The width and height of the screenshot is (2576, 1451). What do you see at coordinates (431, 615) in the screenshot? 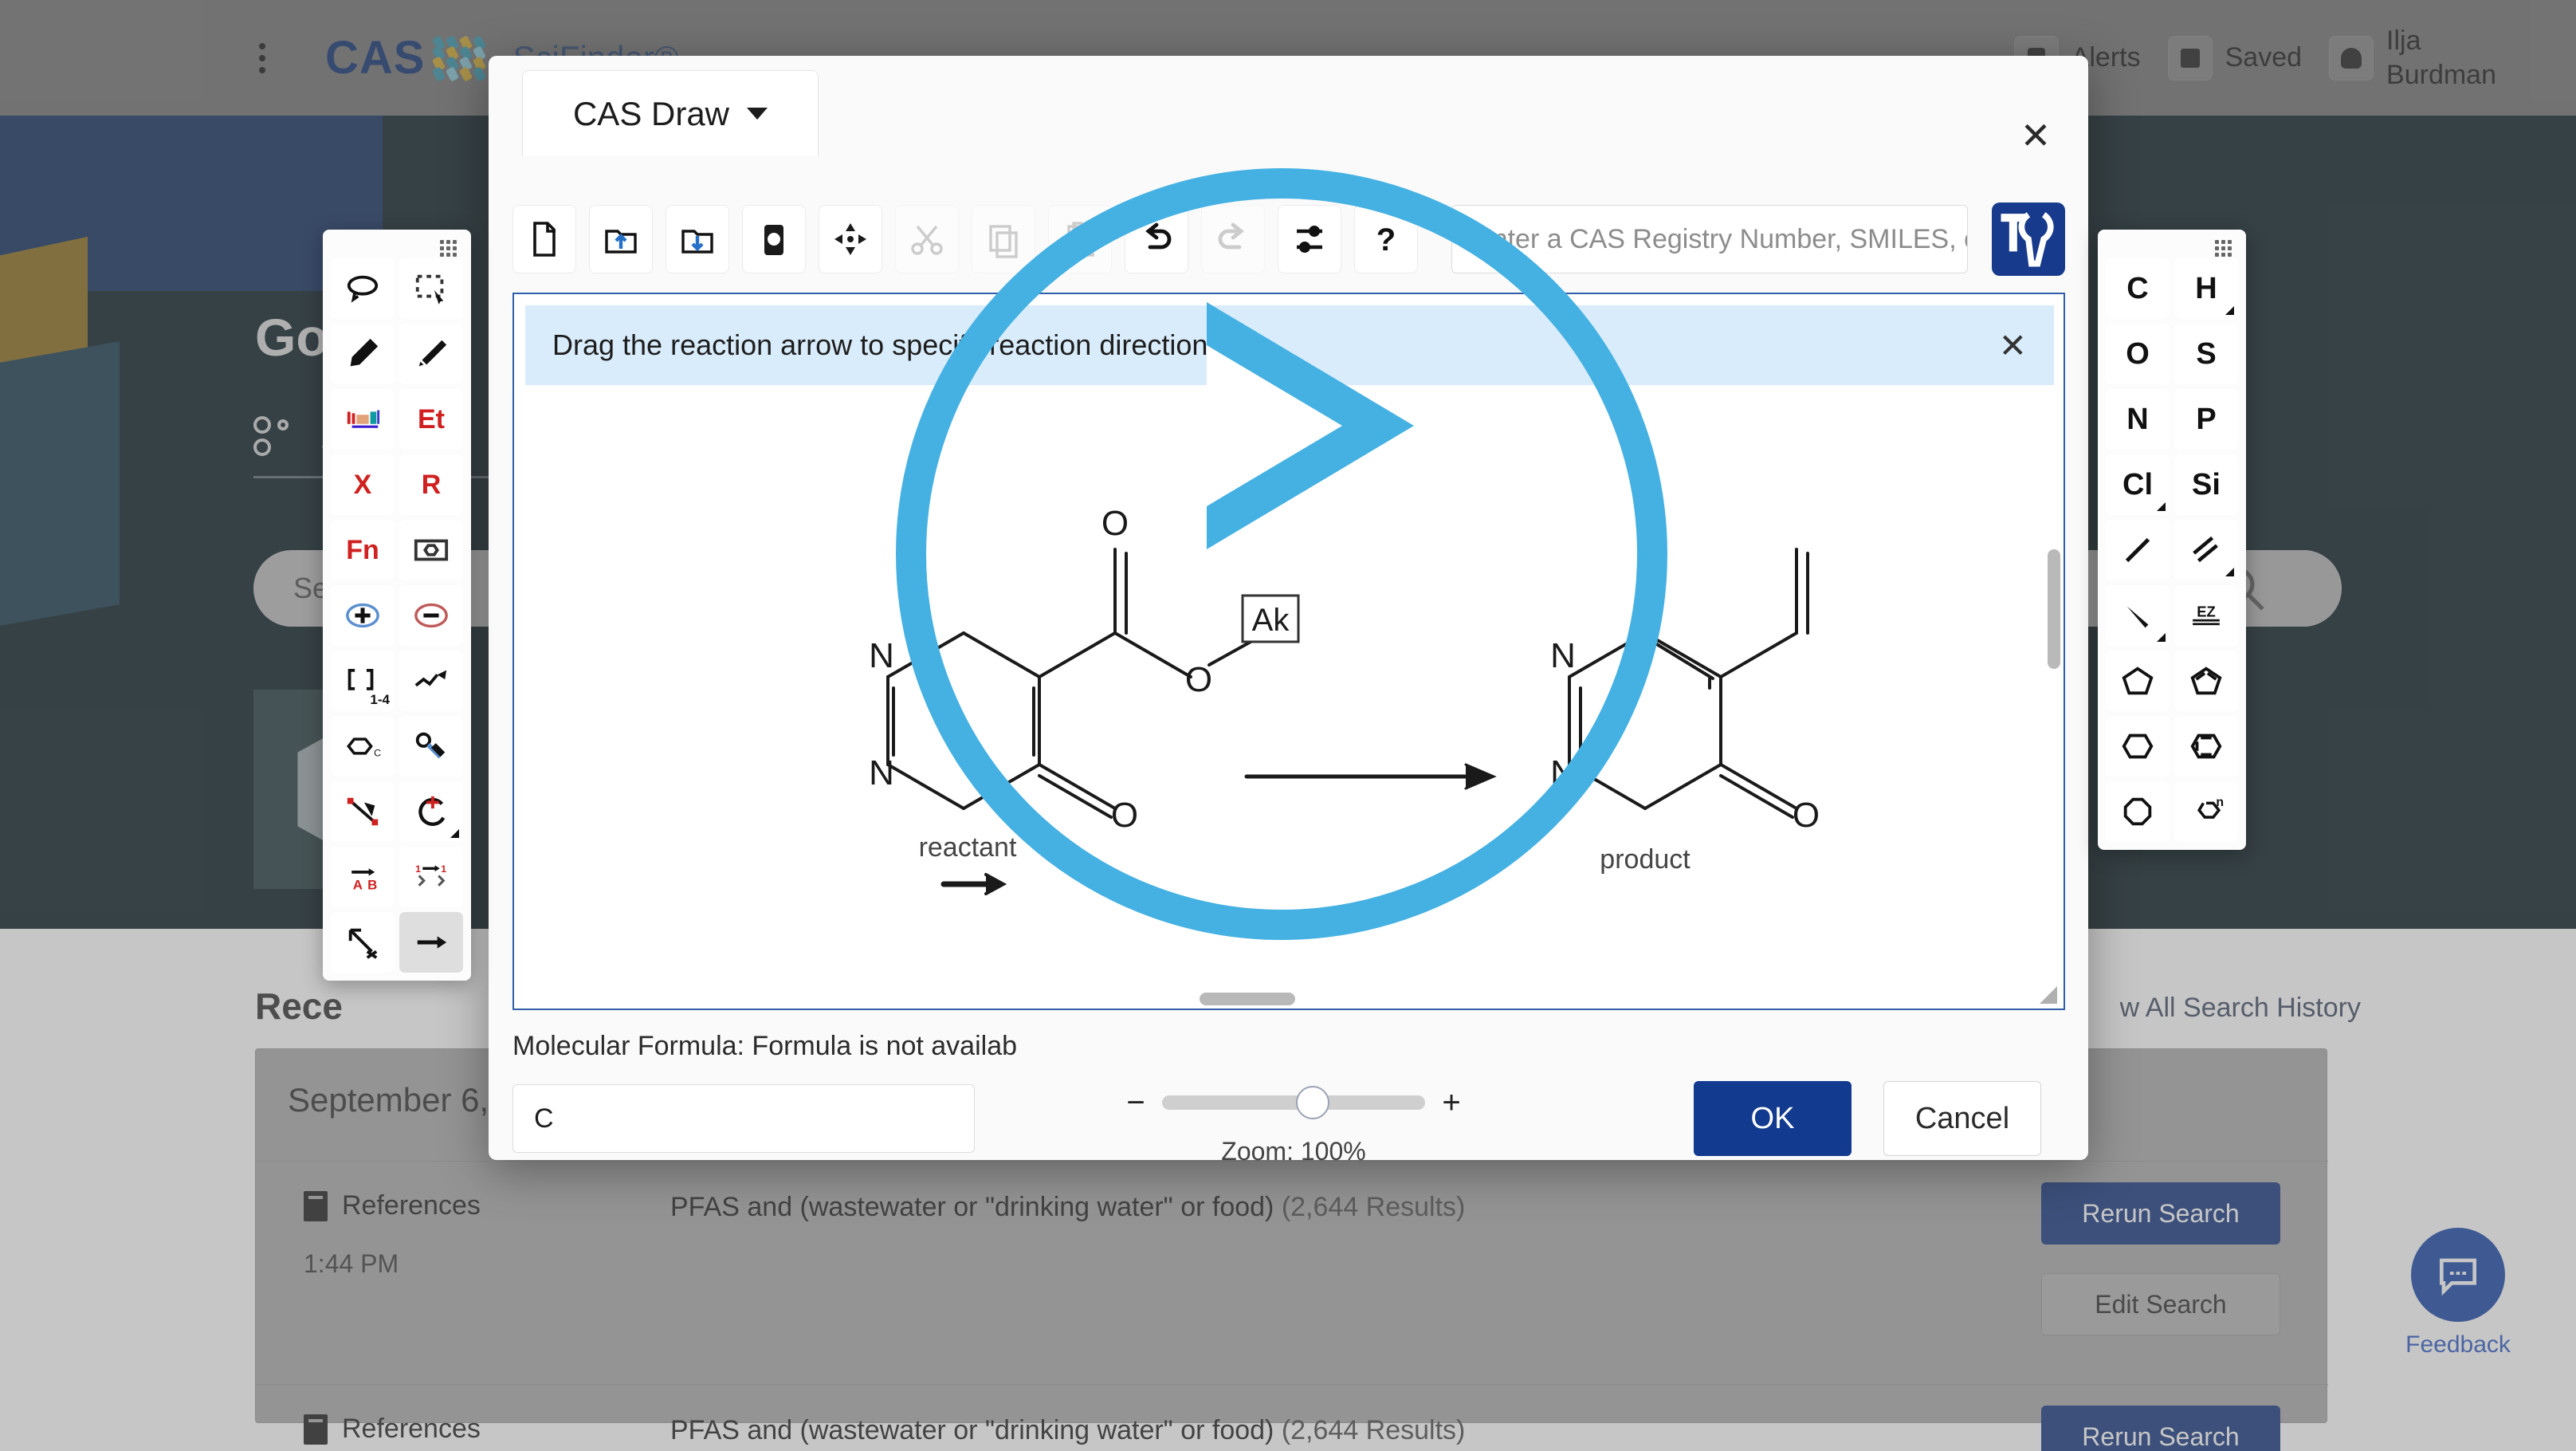
I see `charge-minus-icon` at bounding box center [431, 615].